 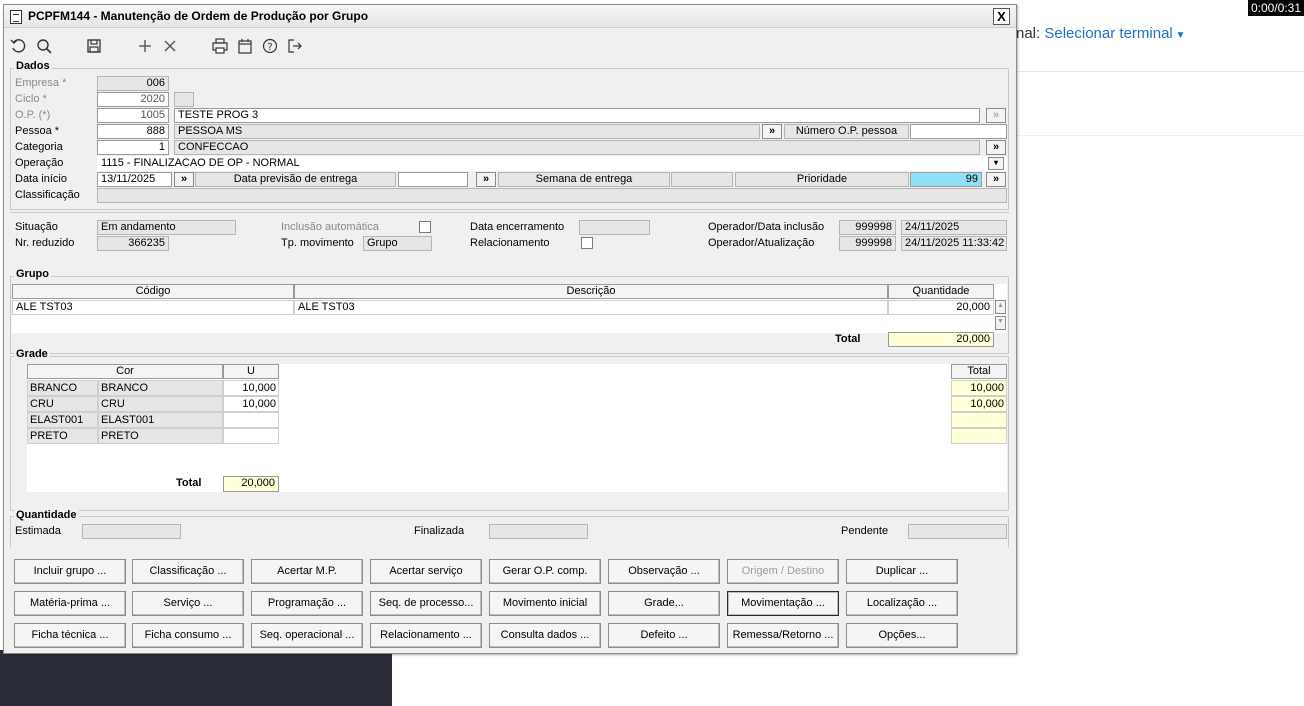 I want to click on save-icon, so click(x=94, y=46).